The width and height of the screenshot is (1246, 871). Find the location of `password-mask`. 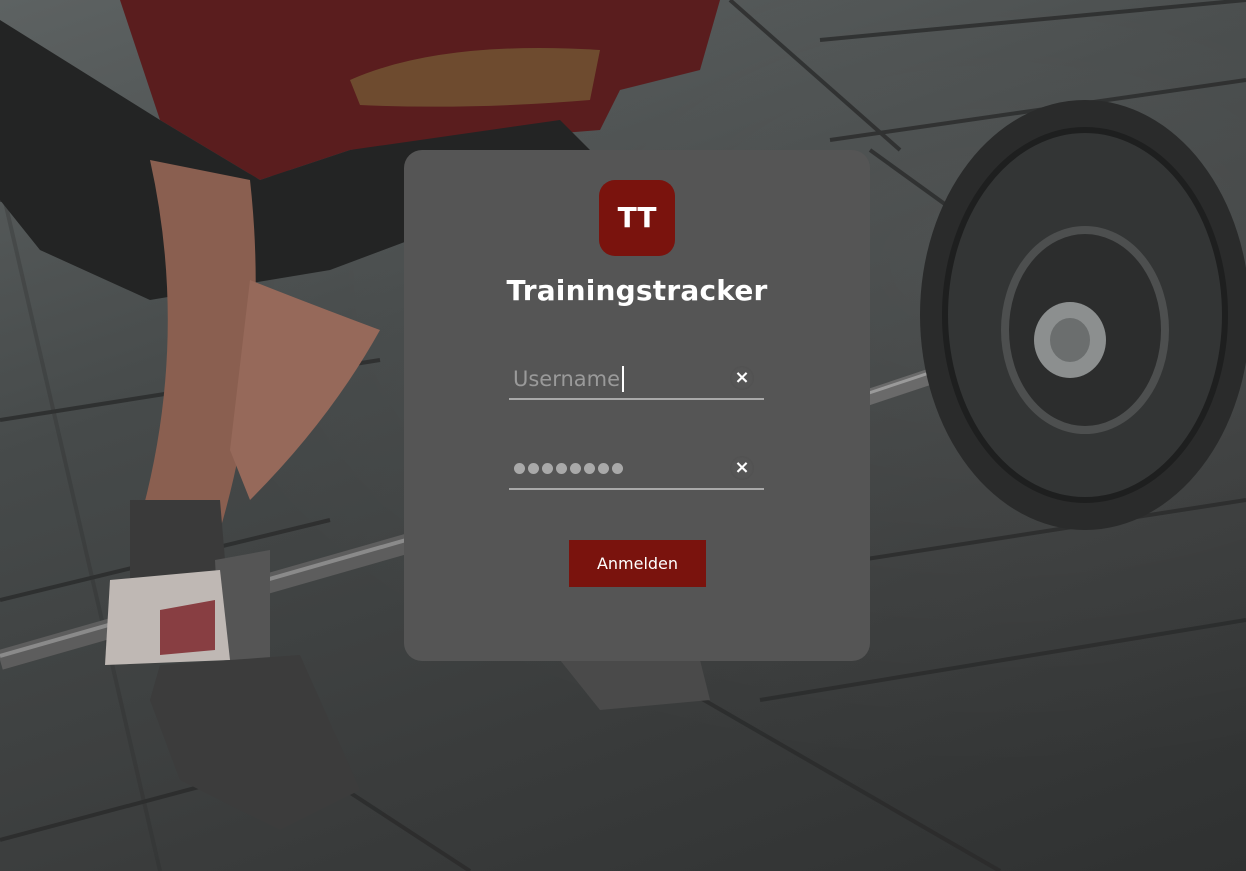

password-mask is located at coordinates (568, 468).